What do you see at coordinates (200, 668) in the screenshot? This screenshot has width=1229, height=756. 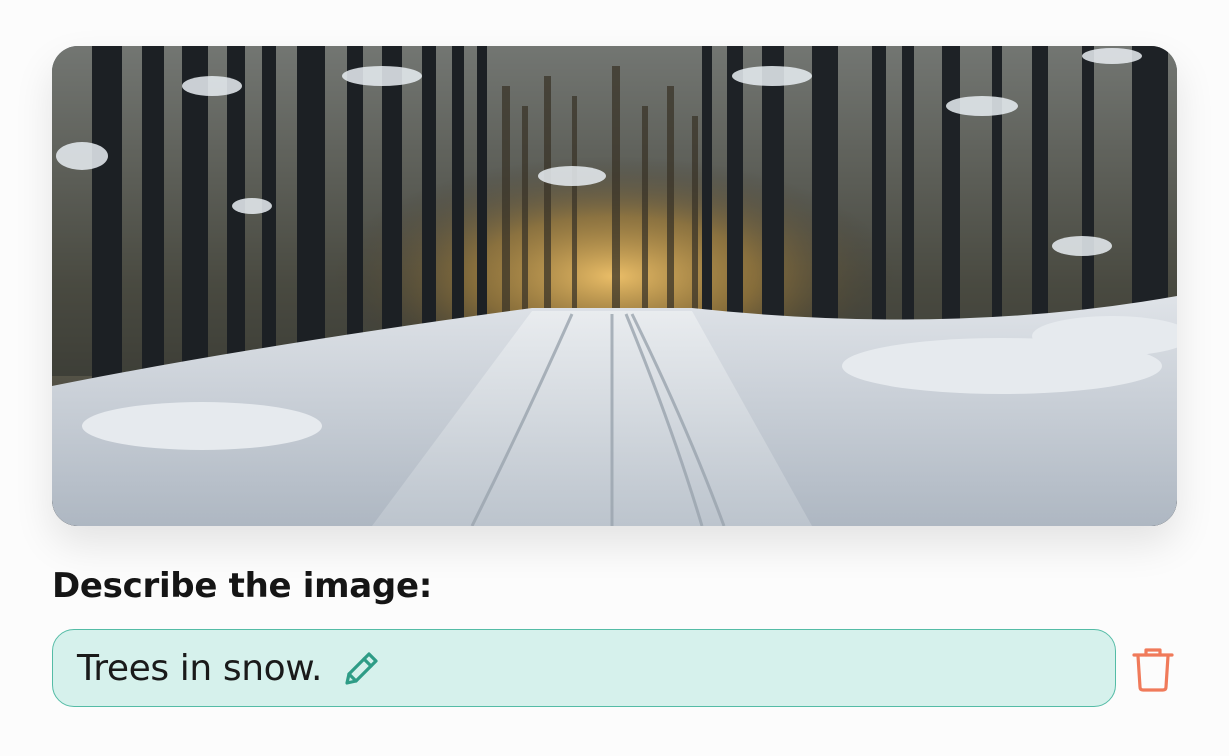 I see `answer-text: Trees in snow.` at bounding box center [200, 668].